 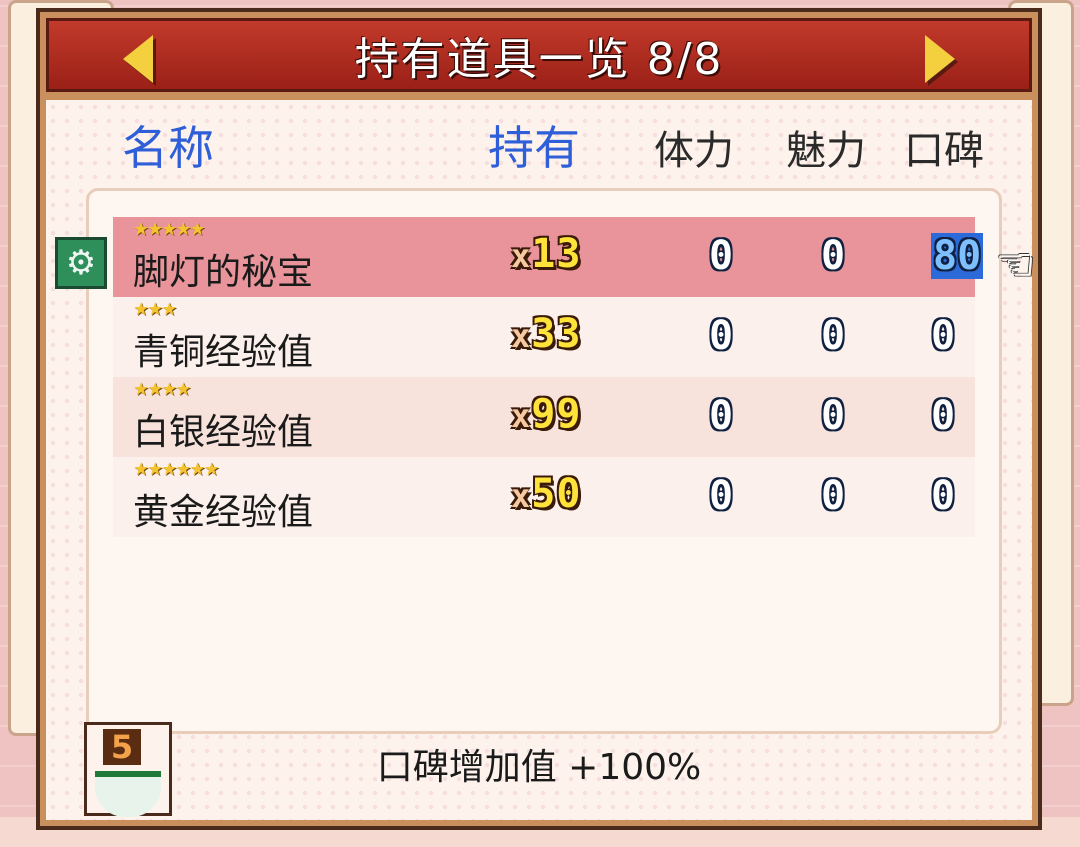 What do you see at coordinates (168, 145) in the screenshot?
I see `column-name: 名称` at bounding box center [168, 145].